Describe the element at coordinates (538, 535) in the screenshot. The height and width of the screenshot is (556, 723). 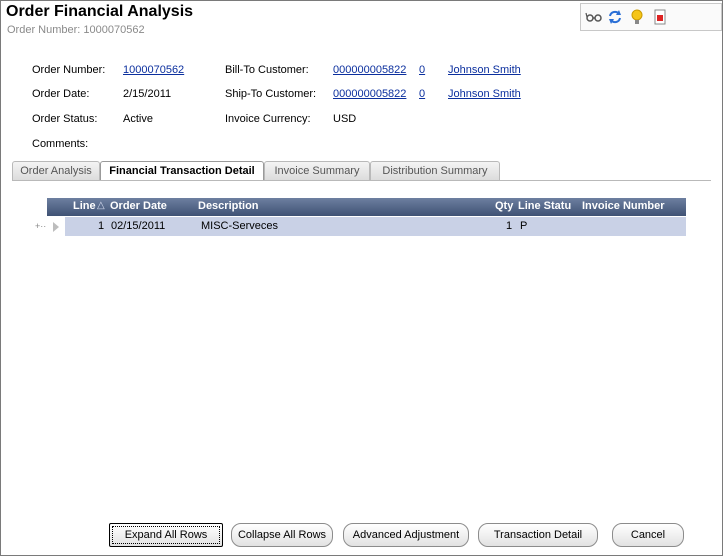
I see `transaction-detail-button: Transaction Detail` at that location.